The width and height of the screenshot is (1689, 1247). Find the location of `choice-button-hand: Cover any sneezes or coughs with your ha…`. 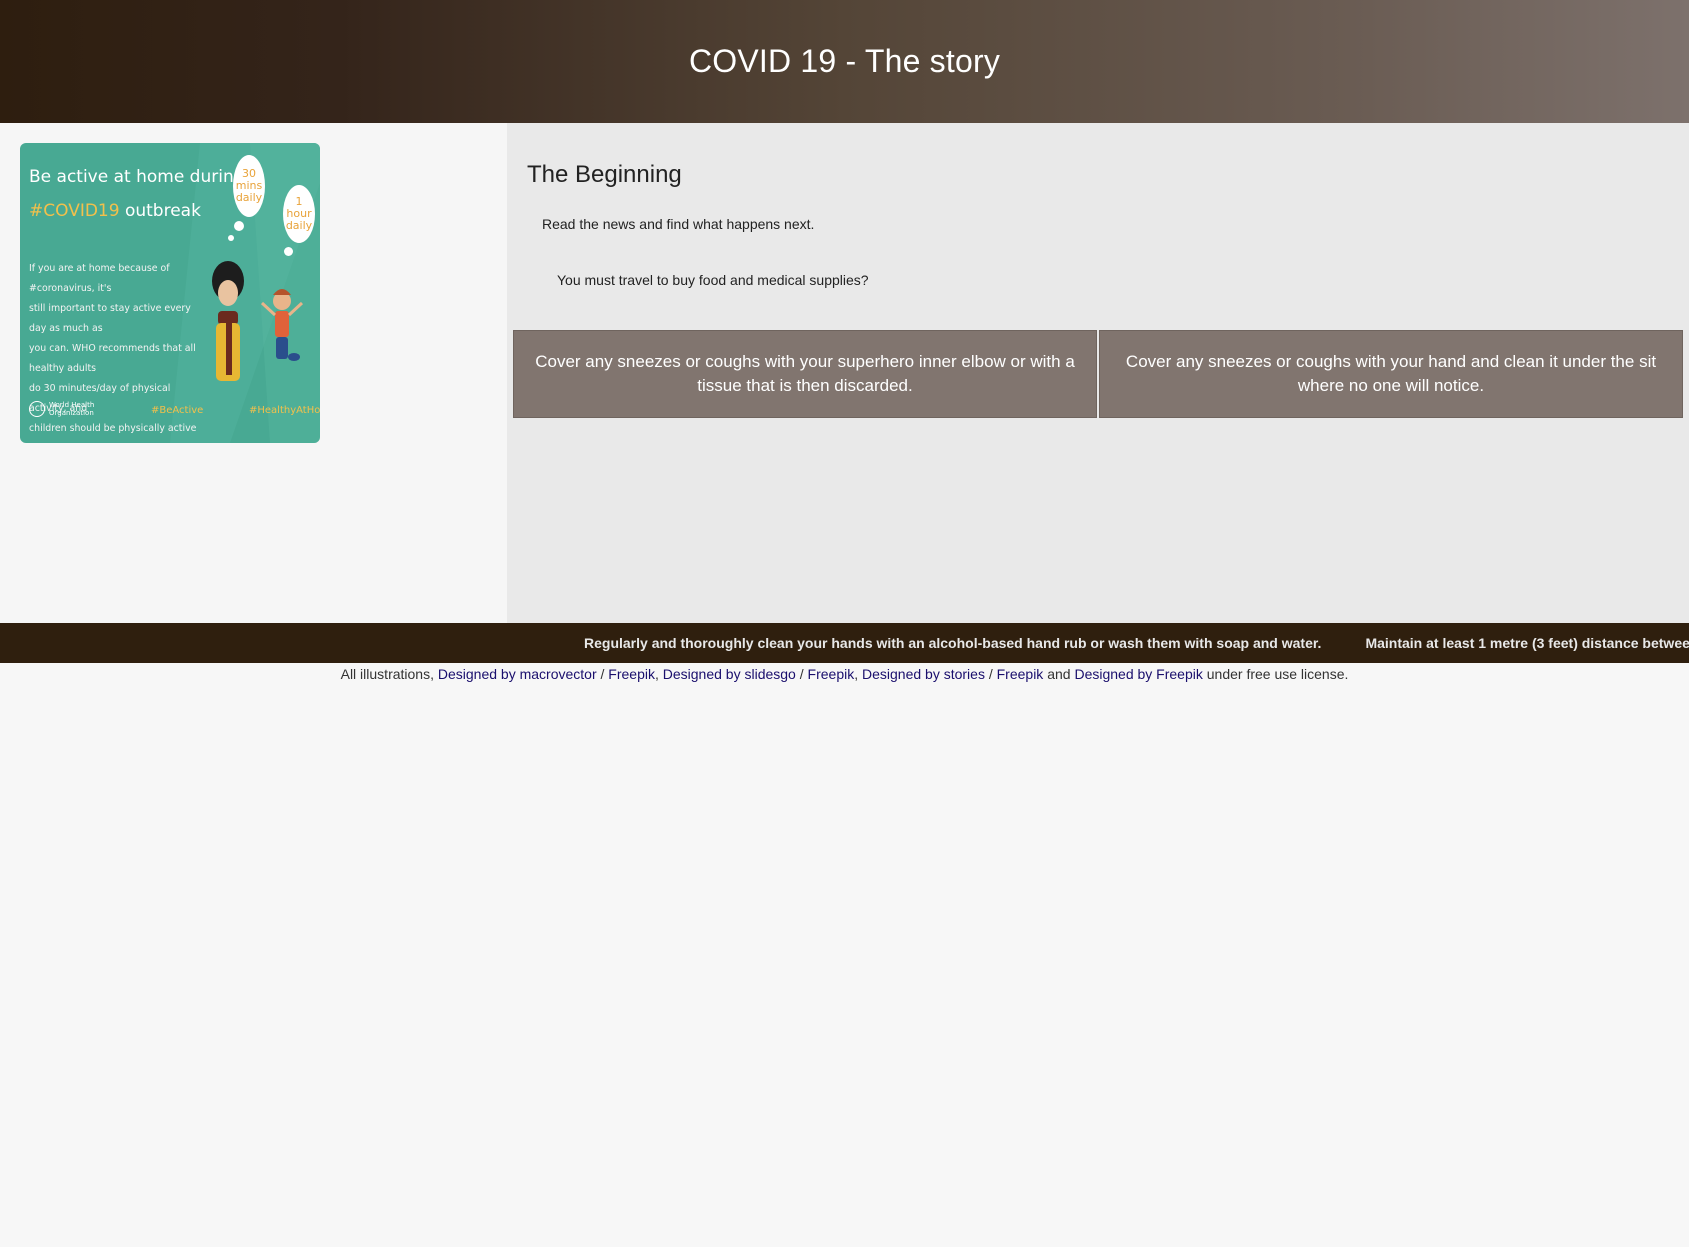

choice-button-hand: Cover any sneezes or coughs with your ha… is located at coordinates (1391, 374).